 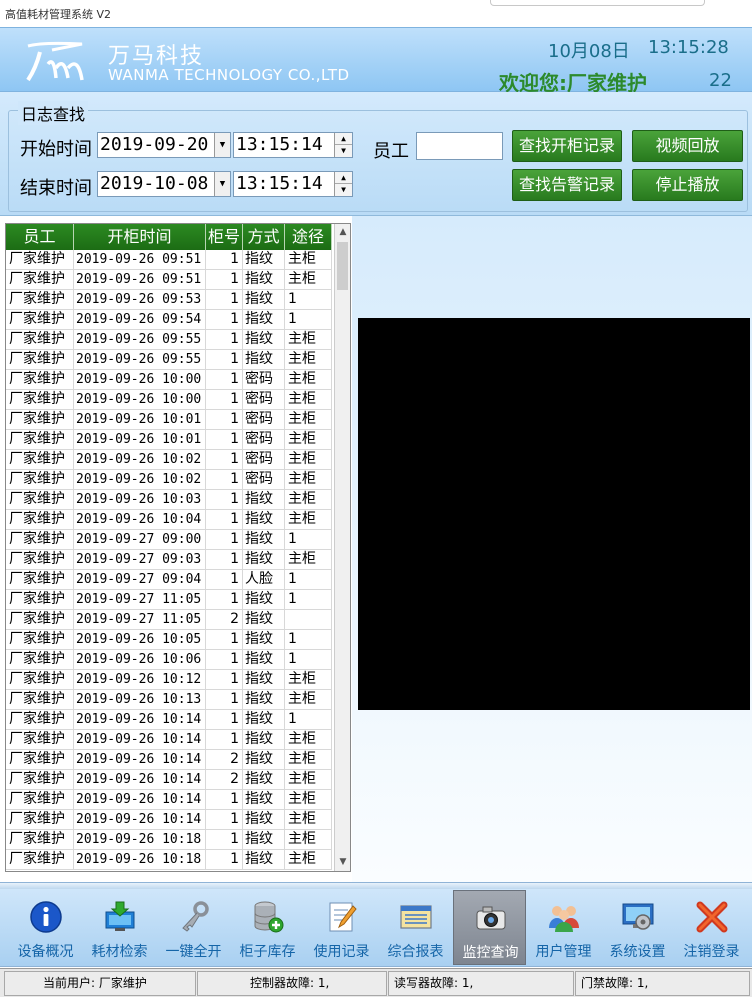 What do you see at coordinates (279, 183) in the screenshot?
I see `end-time-value: 13:15:14` at bounding box center [279, 183].